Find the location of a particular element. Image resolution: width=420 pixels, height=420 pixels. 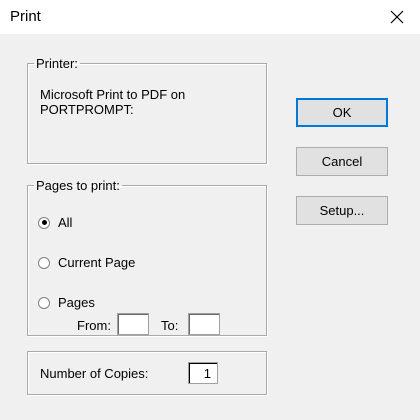

radio-pages-button is located at coordinates (44, 302).